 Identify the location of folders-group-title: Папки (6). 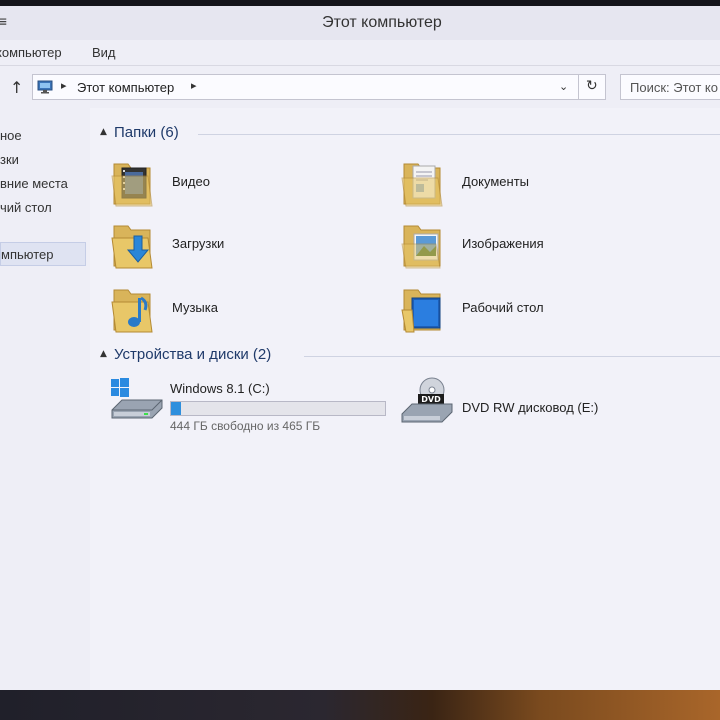
(146, 132).